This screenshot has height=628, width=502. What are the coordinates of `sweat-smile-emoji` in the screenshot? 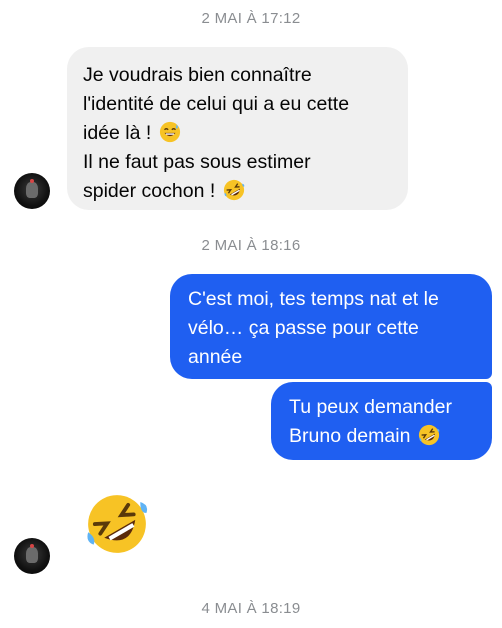 It's located at (169, 132).